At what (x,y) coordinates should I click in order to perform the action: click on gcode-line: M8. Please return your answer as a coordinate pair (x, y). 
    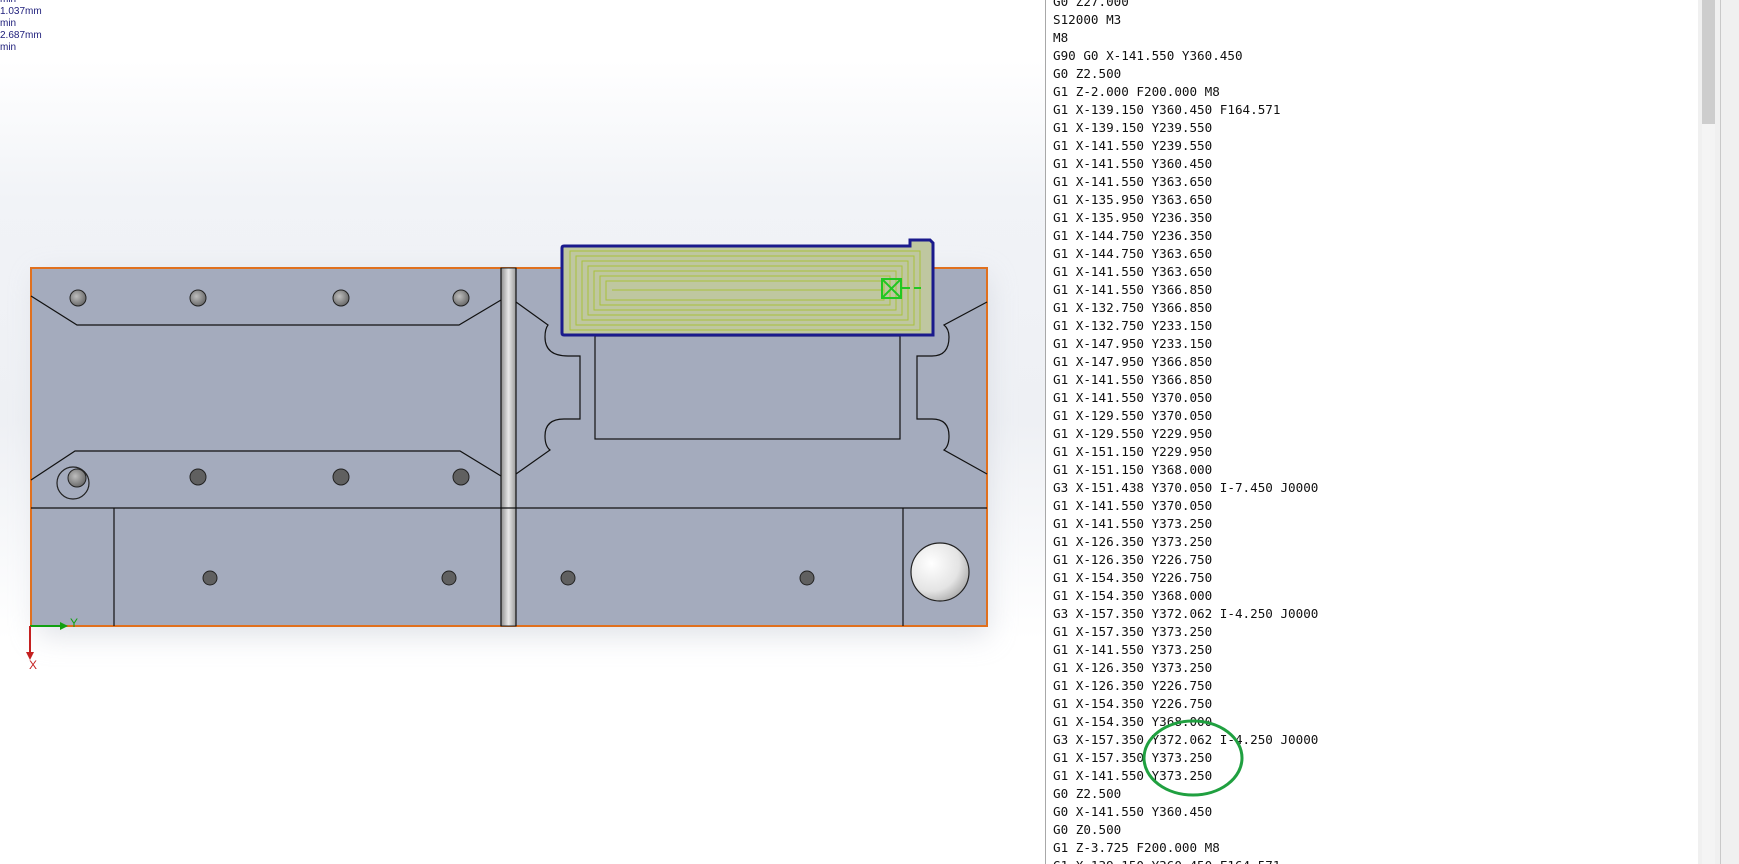
    Looking at the image, I should click on (1185, 38).